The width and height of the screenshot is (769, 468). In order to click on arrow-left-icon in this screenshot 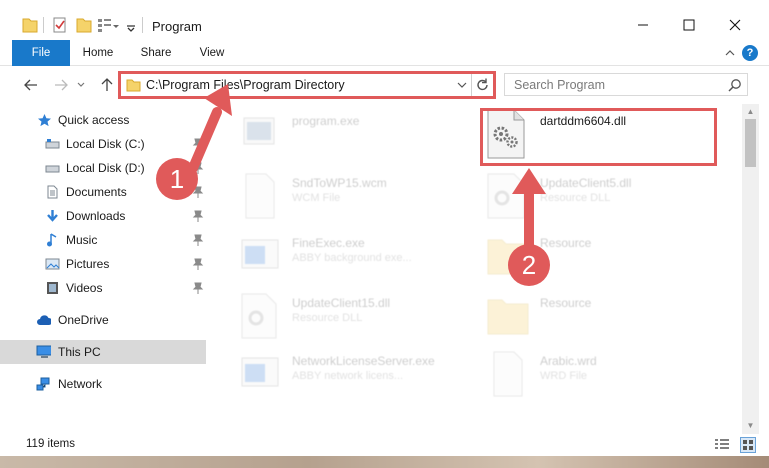, I will do `click(30, 85)`.